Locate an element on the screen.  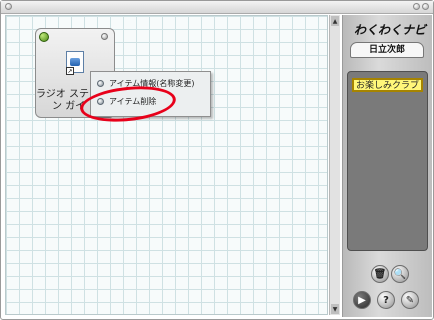
leaf-icon is located at coordinates (44, 37).